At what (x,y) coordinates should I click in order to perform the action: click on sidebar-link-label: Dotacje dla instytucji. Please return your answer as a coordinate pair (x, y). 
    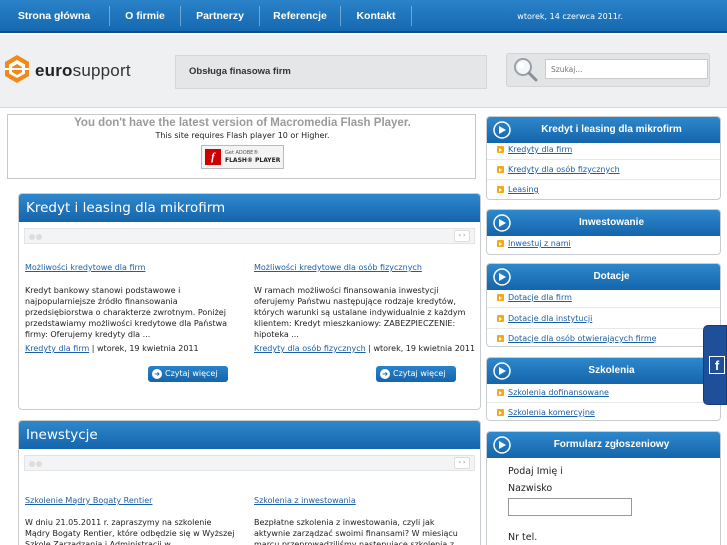
    Looking at the image, I should click on (550, 318).